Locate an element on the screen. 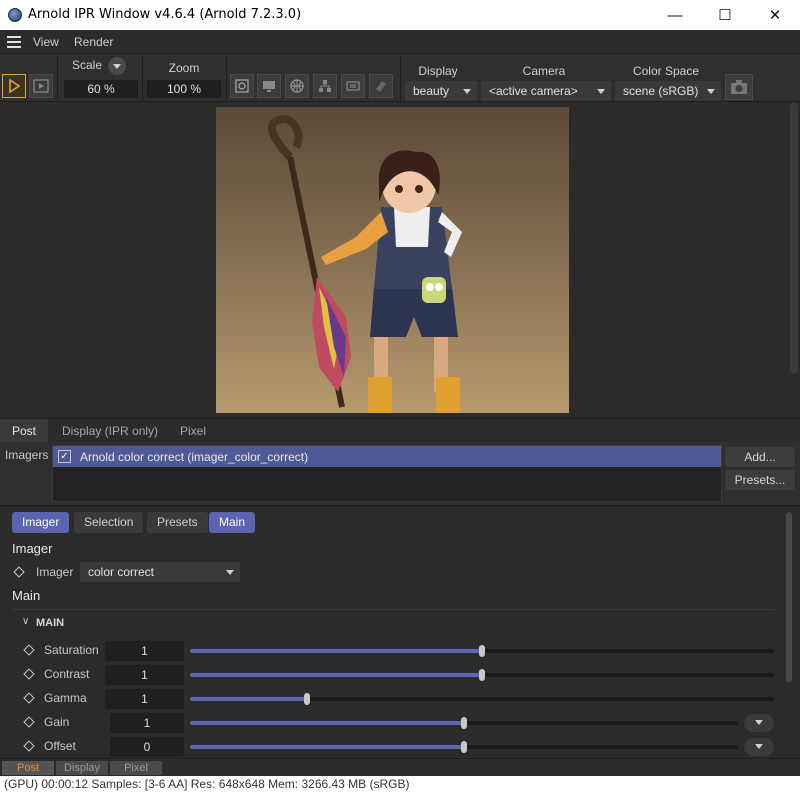 This screenshot has height=793, width=800. param-label: Saturation is located at coordinates (71, 650).